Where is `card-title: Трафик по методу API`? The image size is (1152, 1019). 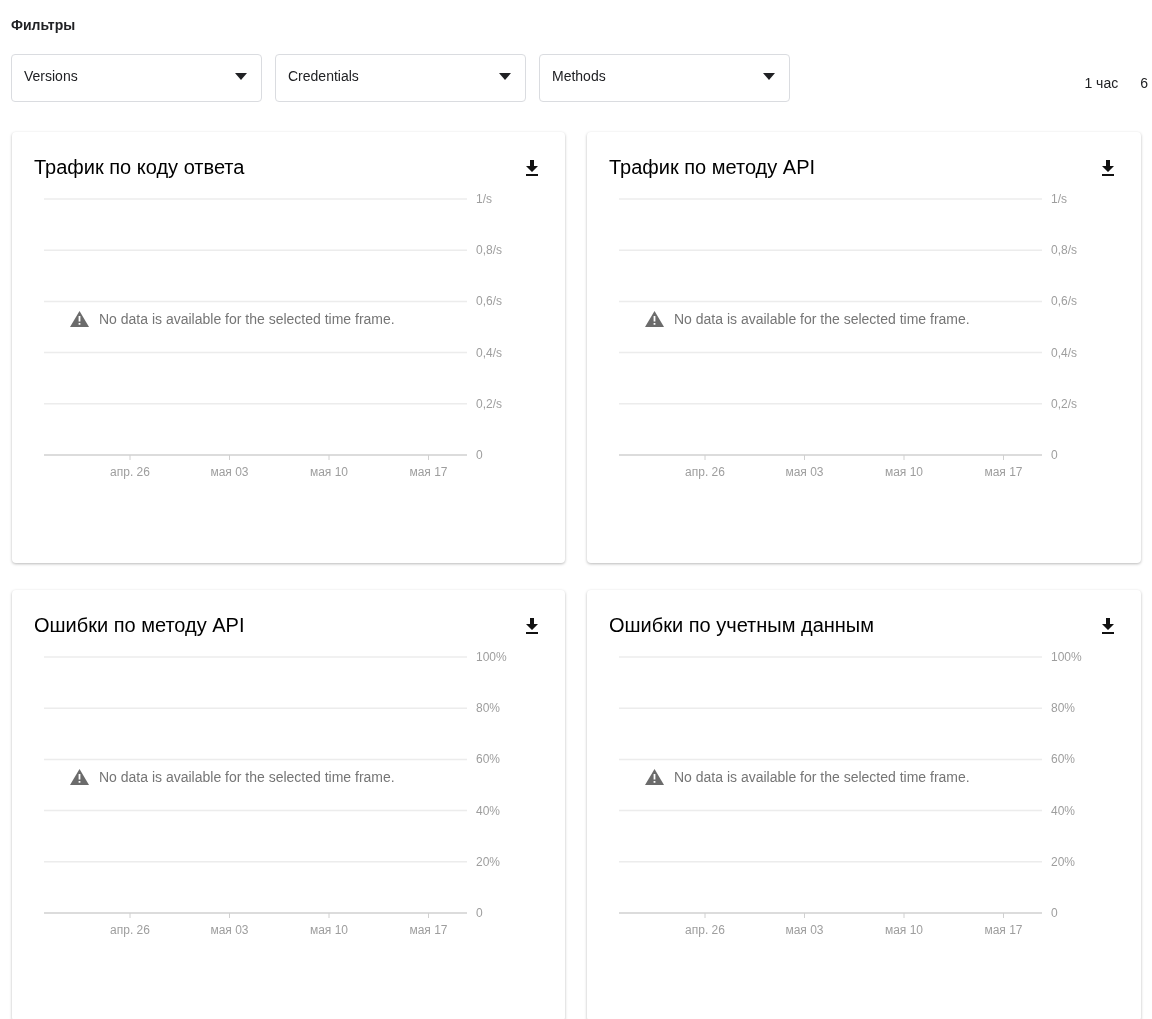
card-title: Трафик по методу API is located at coordinates (712, 167).